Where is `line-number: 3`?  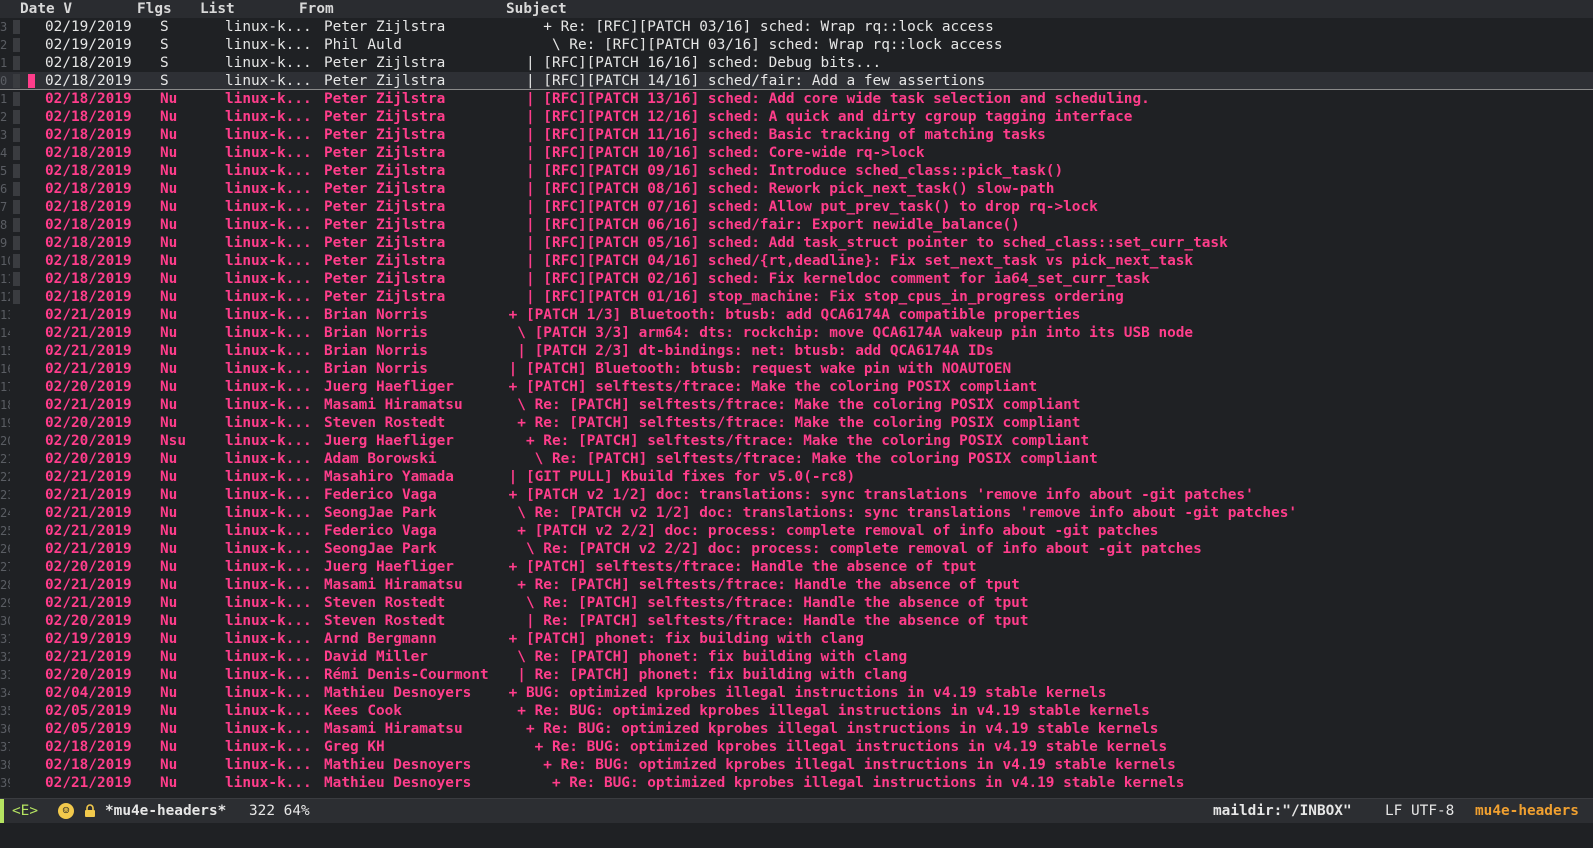 line-number: 3 is located at coordinates (4, 135).